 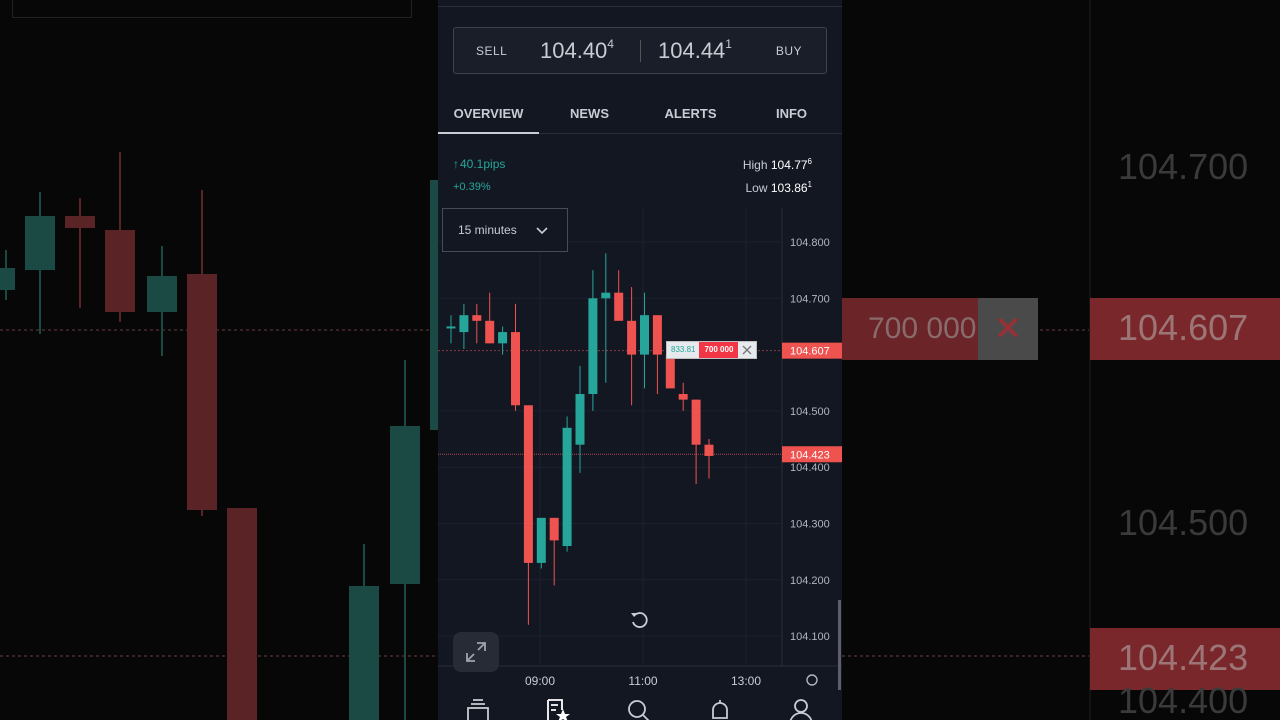 What do you see at coordinates (809, 184) in the screenshot?
I see `low-pip: 1` at bounding box center [809, 184].